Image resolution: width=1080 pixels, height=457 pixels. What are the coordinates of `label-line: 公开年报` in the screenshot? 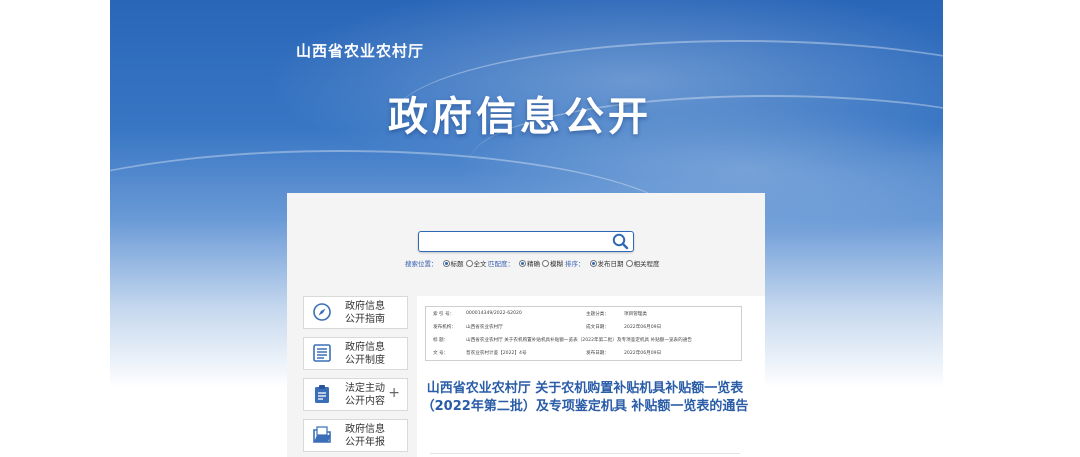 It's located at (365, 442).